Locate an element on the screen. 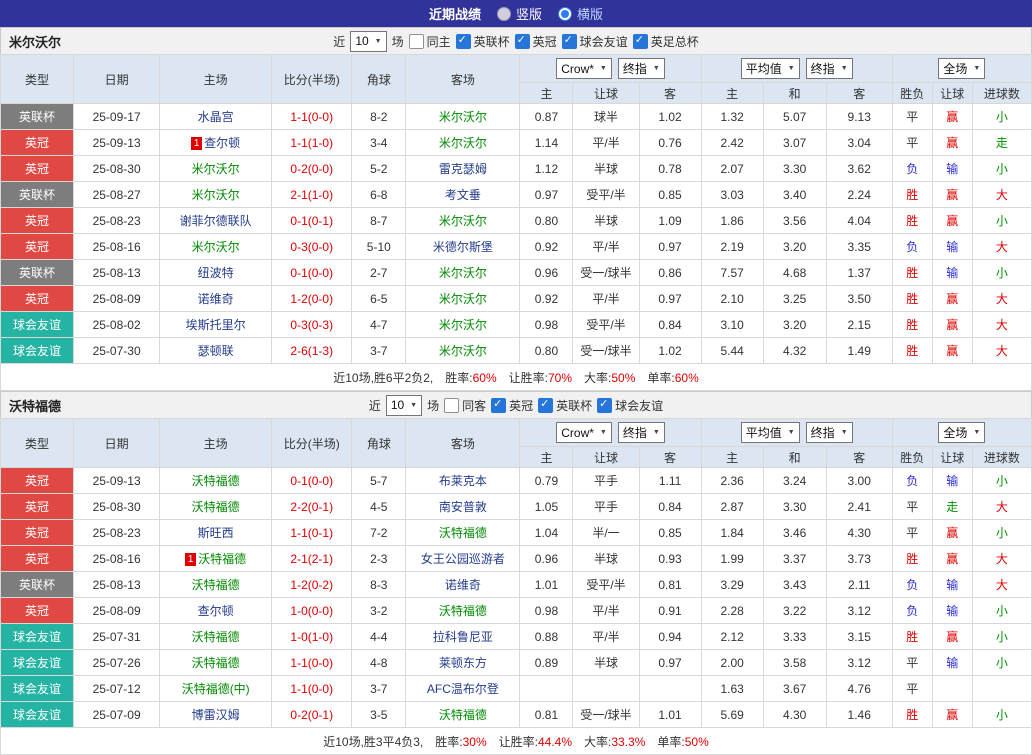 The image size is (1032, 755). page-title: 近期战绩 is located at coordinates (454, 14).